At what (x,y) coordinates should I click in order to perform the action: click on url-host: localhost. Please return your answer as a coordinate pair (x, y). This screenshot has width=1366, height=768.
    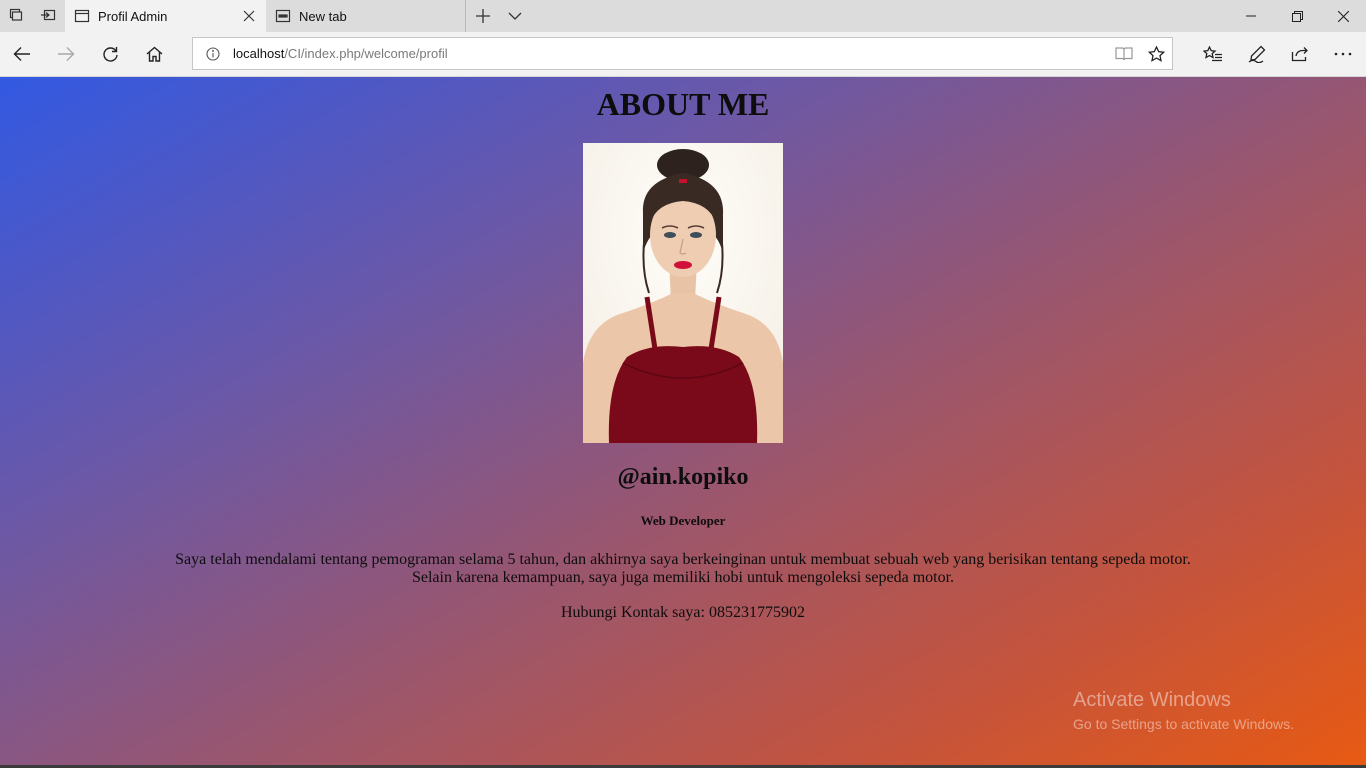
    Looking at the image, I should click on (259, 53).